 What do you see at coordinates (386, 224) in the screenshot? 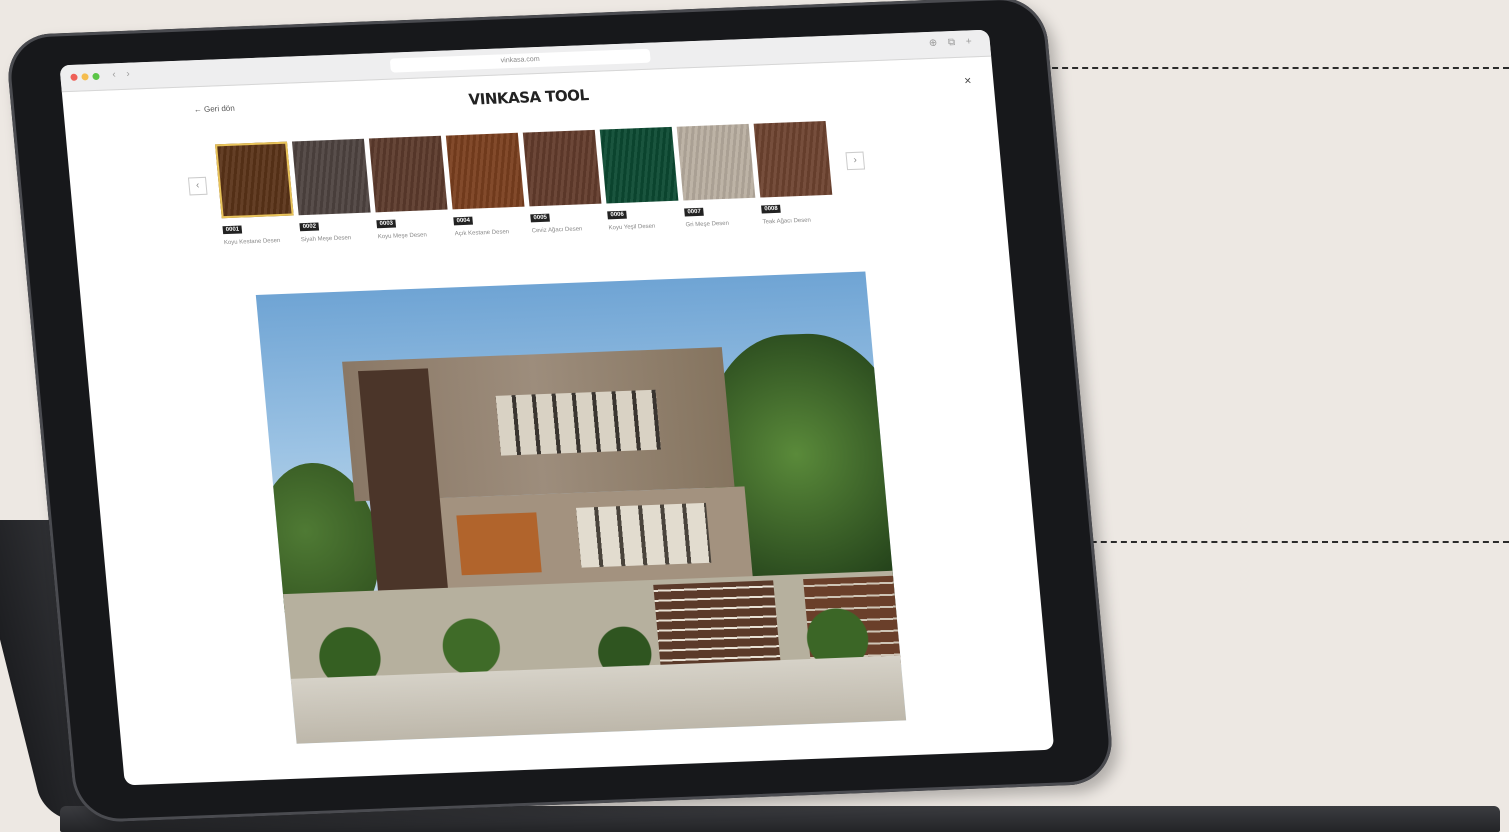
I see `swatch-code: 0003` at bounding box center [386, 224].